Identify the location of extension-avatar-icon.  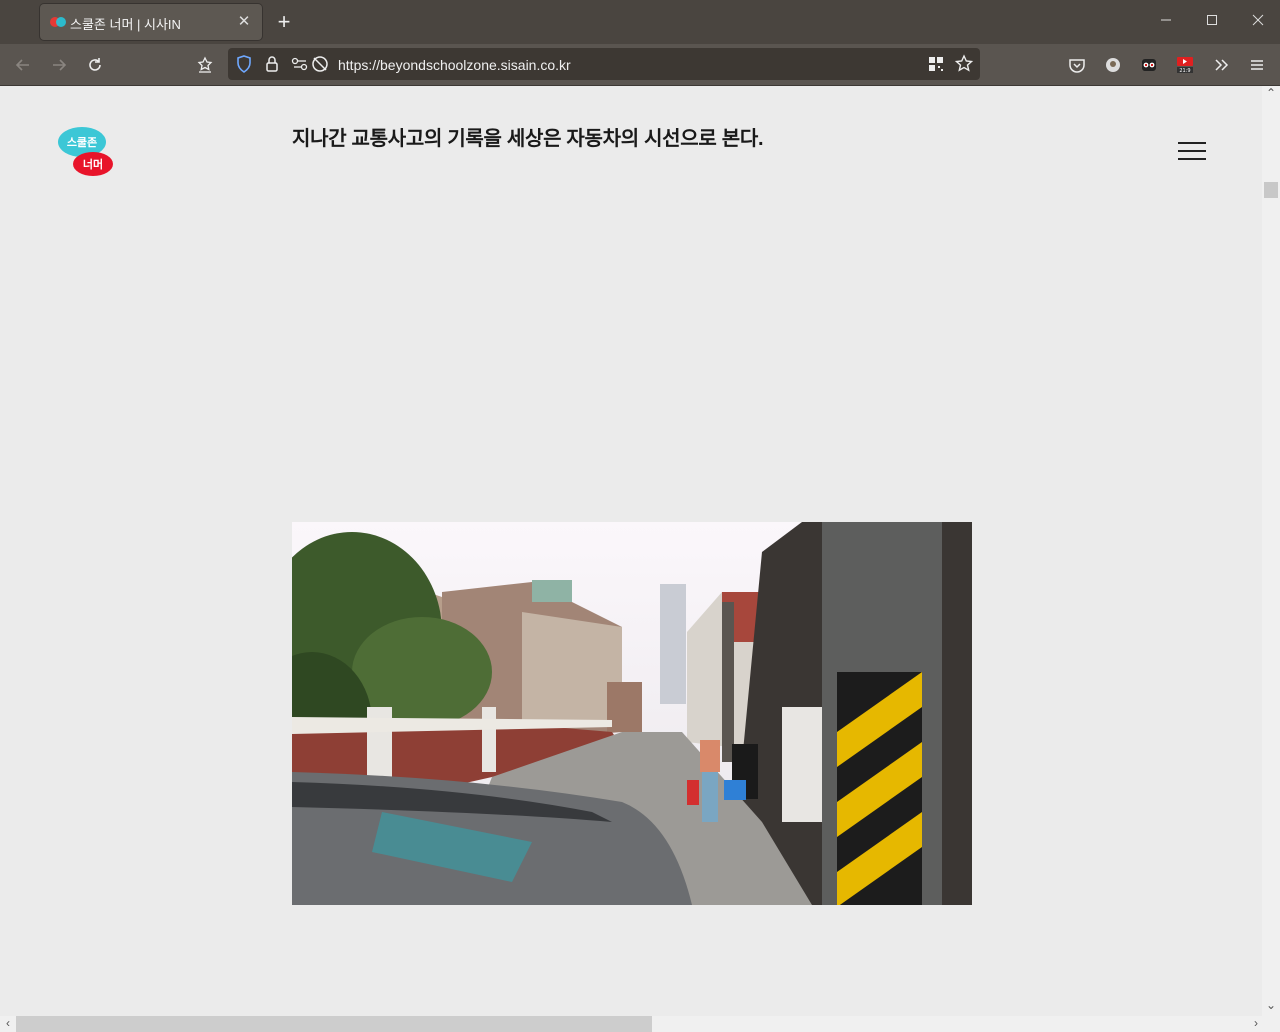
(1113, 65).